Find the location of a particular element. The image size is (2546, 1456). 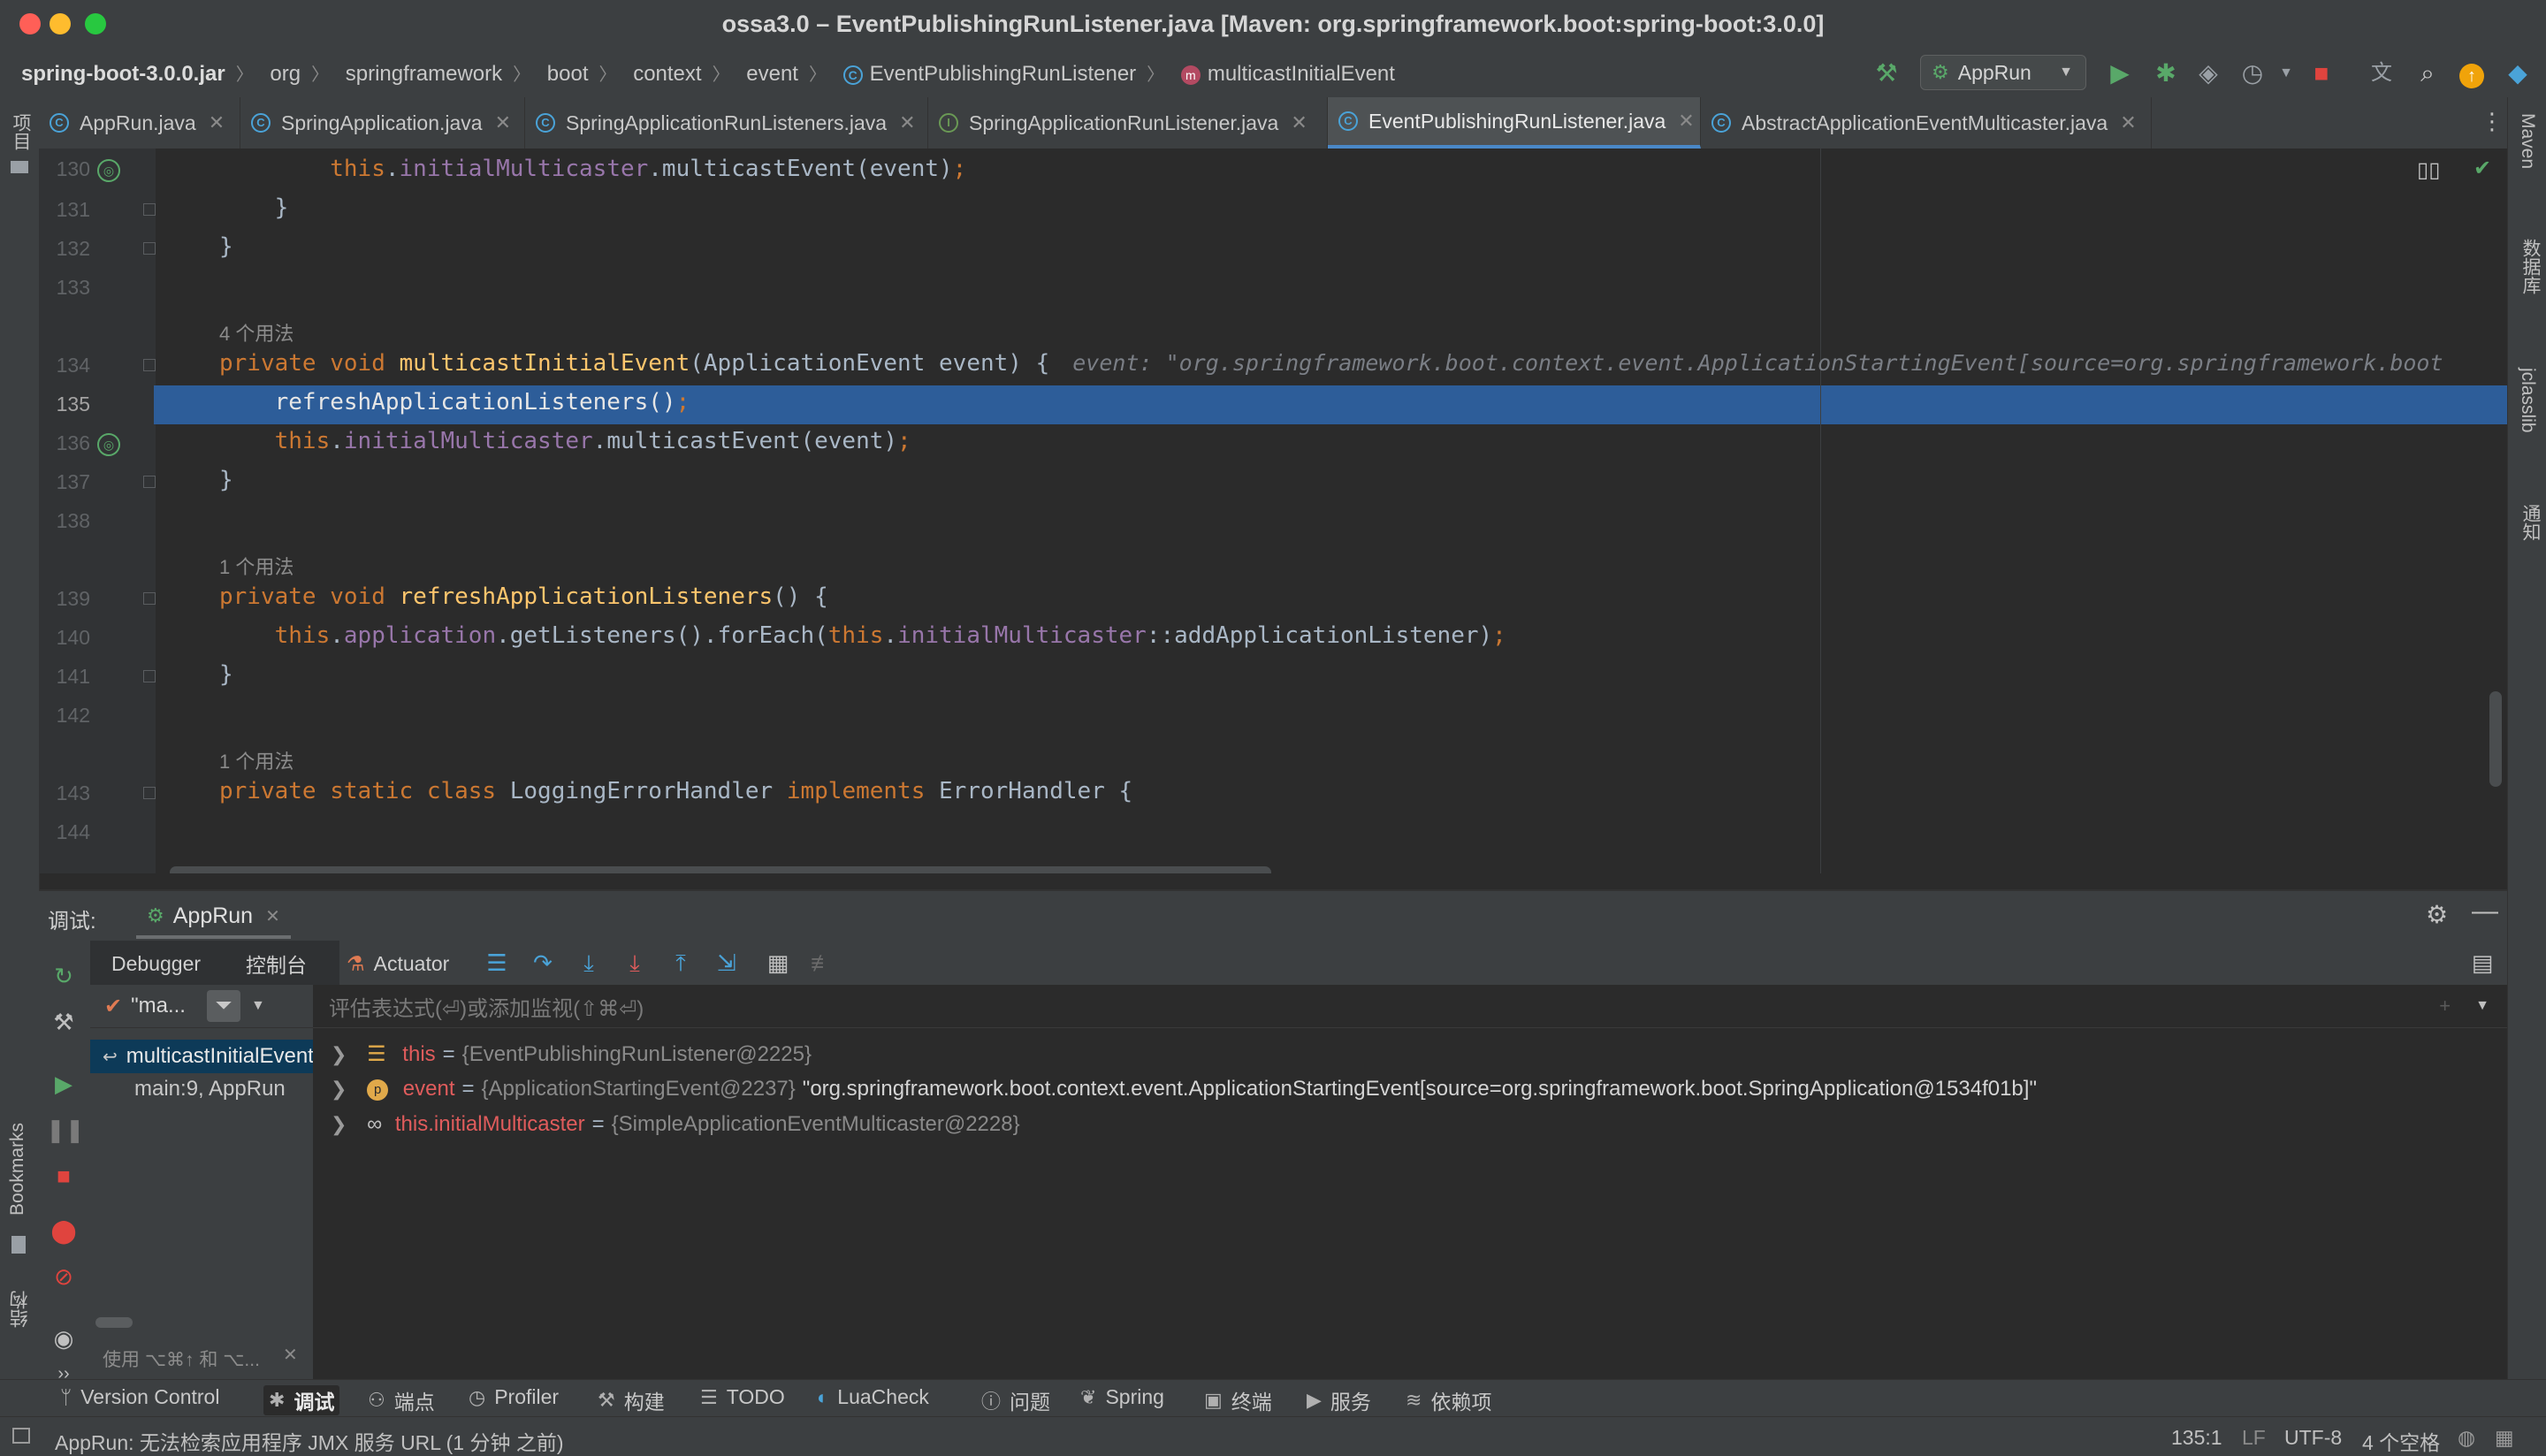

evaluate-expression-icon: ▦ is located at coordinates (778, 962).